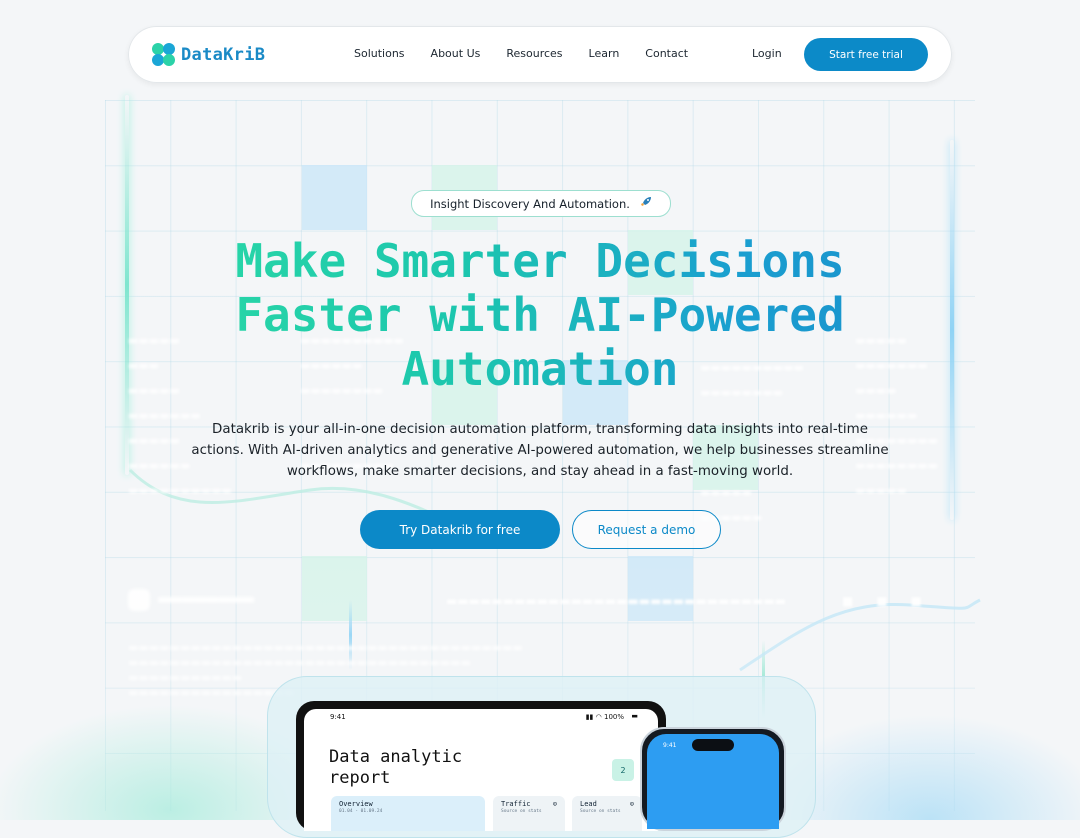 Image resolution: width=1080 pixels, height=838 pixels. I want to click on report-title: Data analytic report, so click(395, 768).